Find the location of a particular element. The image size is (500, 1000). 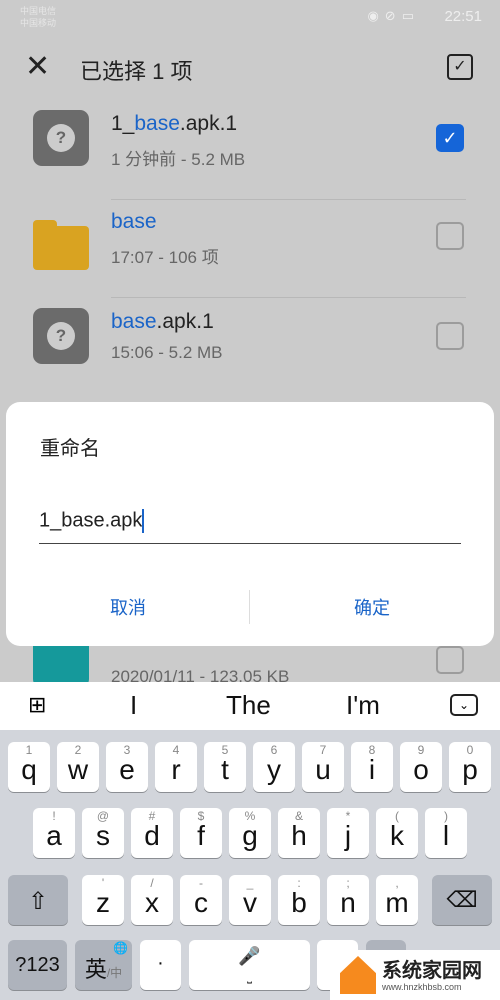

carrier-info: 中国电信 中国移动 is located at coordinates (38, 17).